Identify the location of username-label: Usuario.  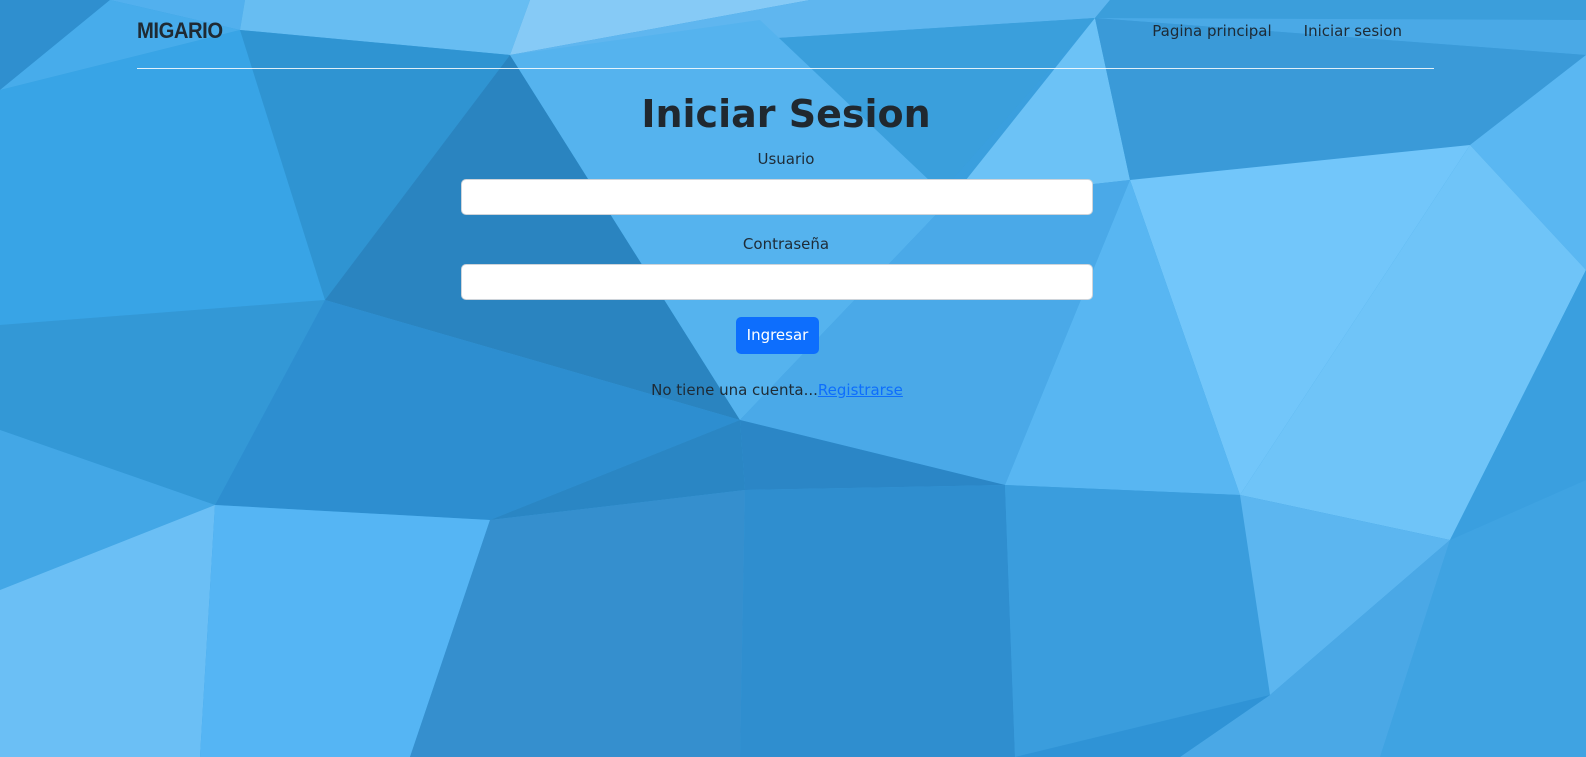
(786, 159).